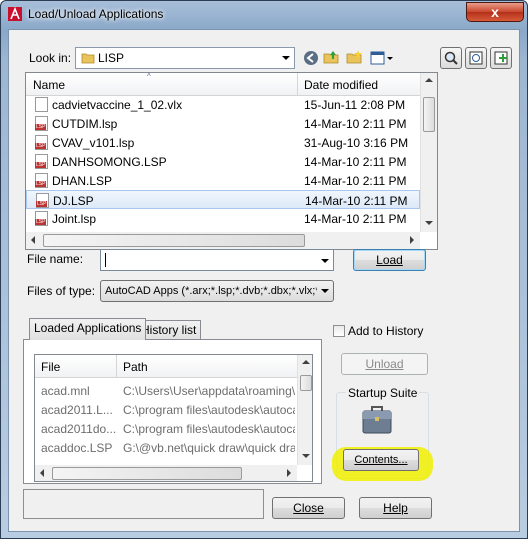 This screenshot has height=539, width=528. Describe the element at coordinates (389, 260) in the screenshot. I see `load-button: Load` at that location.